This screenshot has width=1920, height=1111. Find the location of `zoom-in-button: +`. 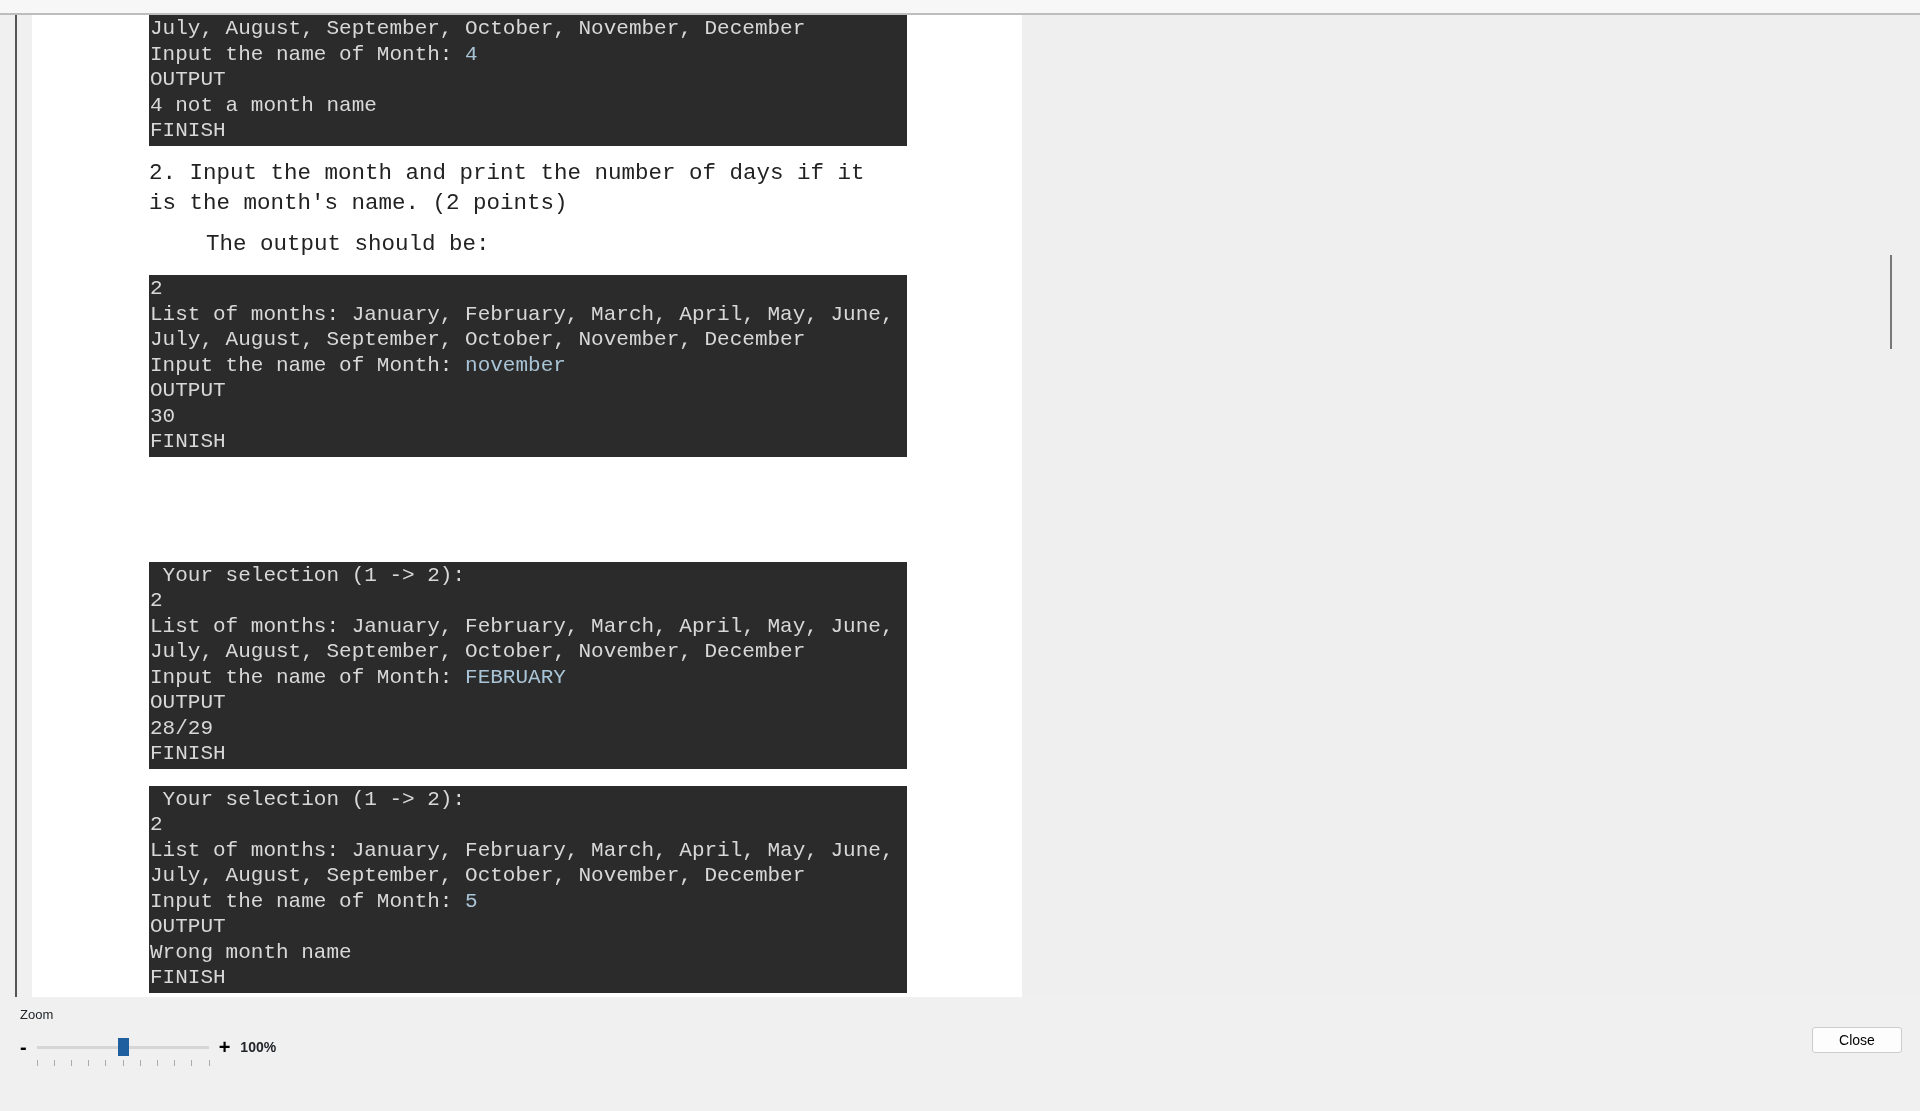

zoom-in-button: + is located at coordinates (224, 1047).